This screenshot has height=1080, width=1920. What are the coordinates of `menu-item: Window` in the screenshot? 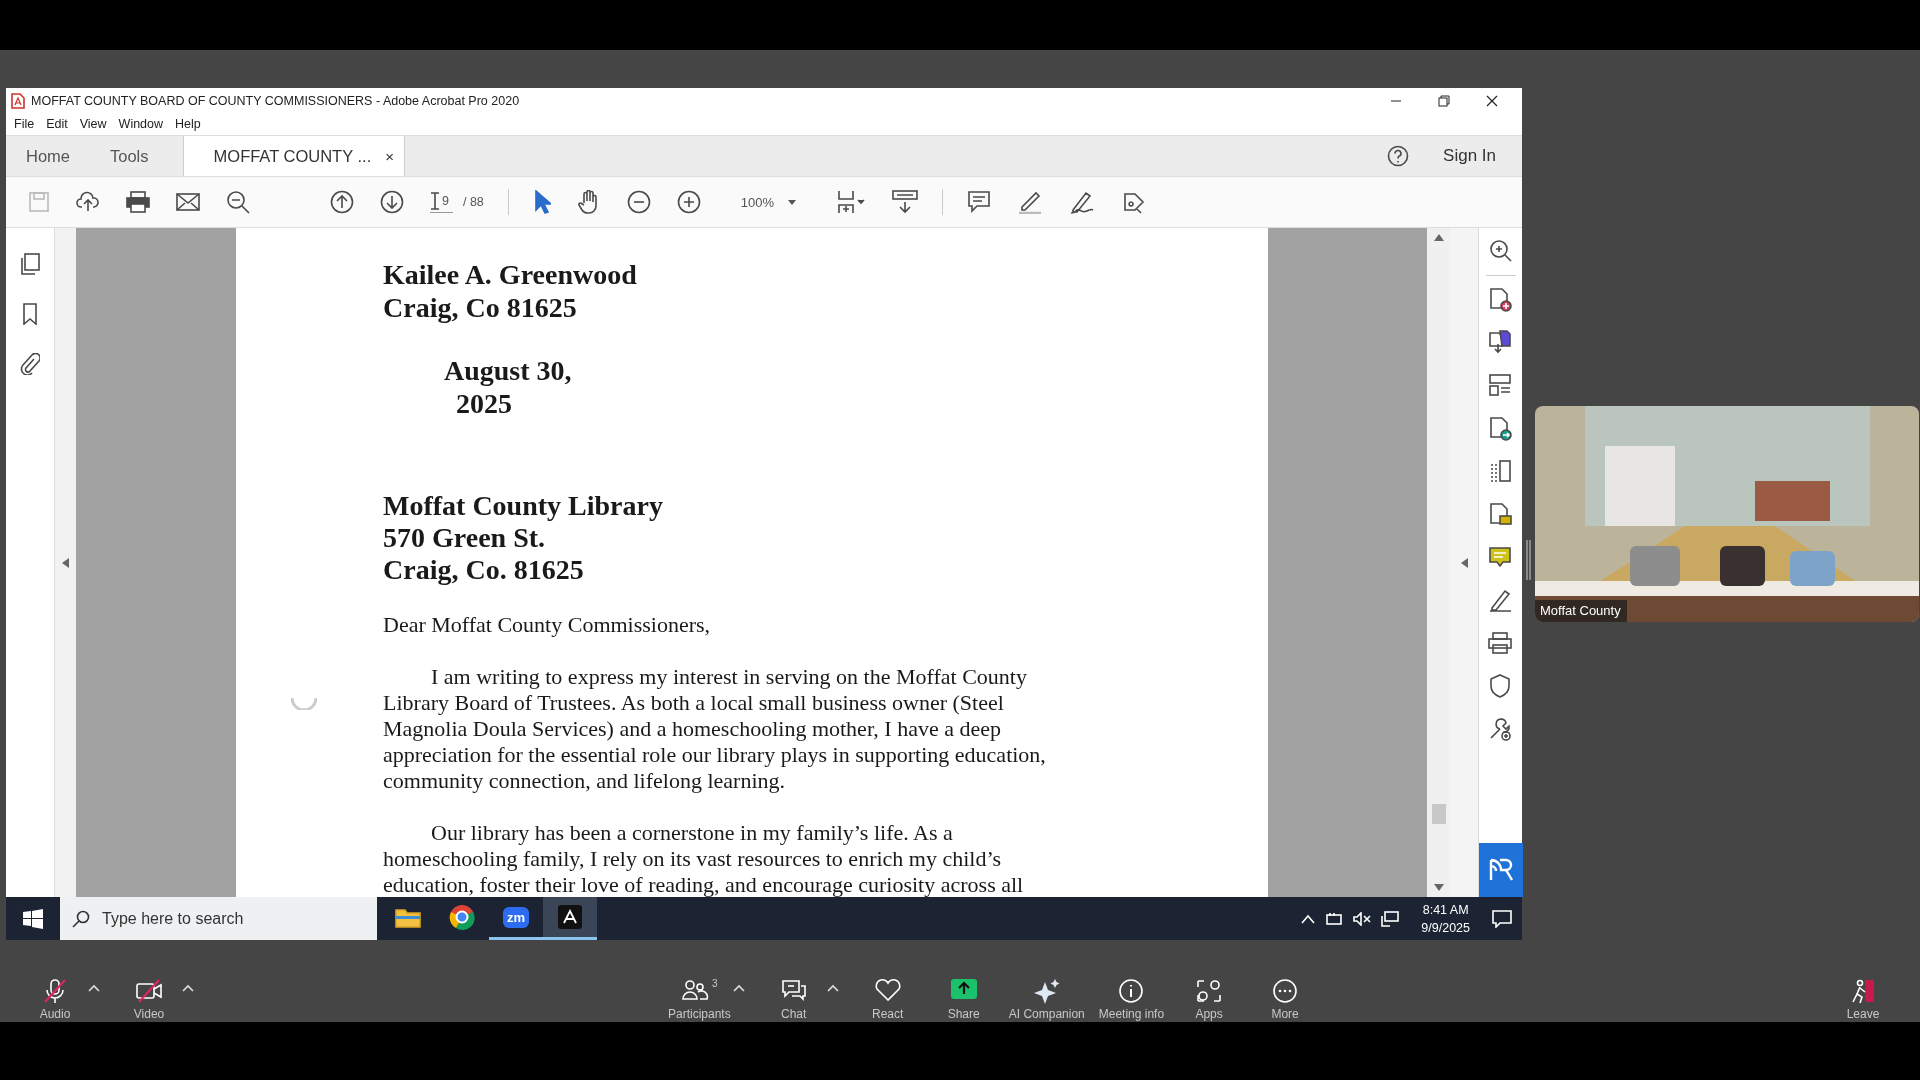 It's located at (141, 124).